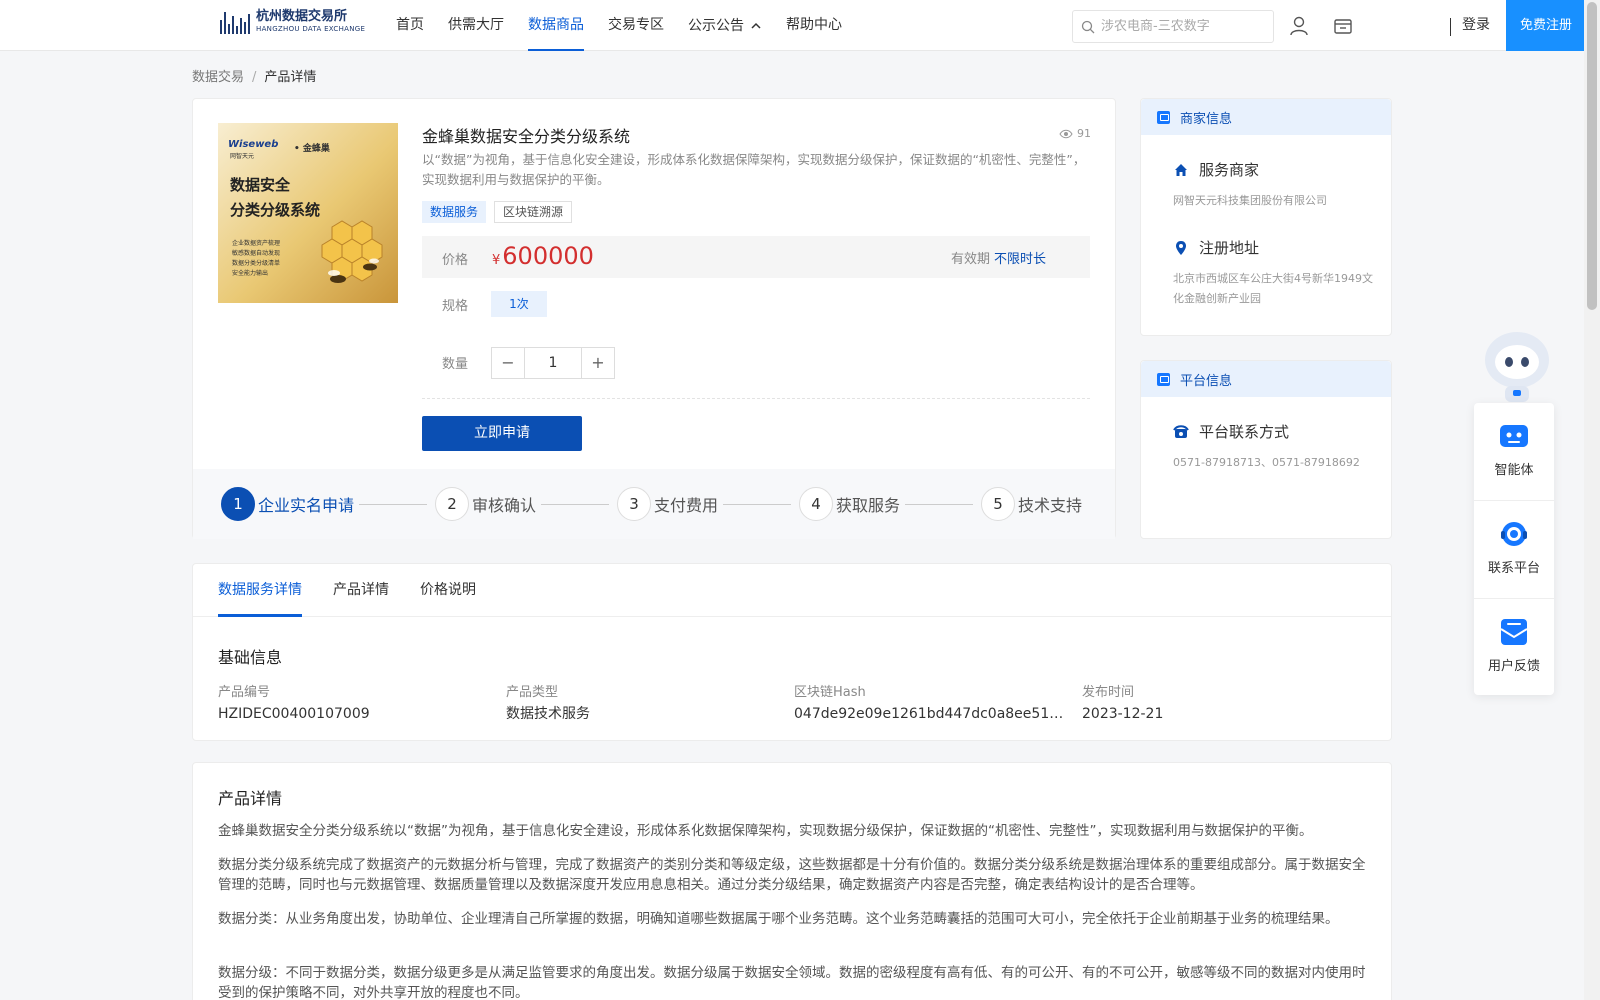 The height and width of the screenshot is (1000, 1600). Describe the element at coordinates (452, 504) in the screenshot. I see `step-number: 2` at that location.